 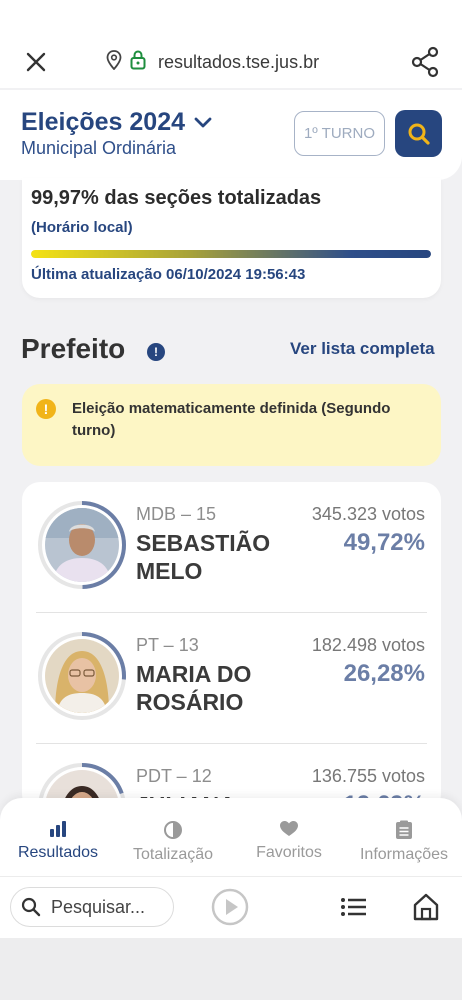 What do you see at coordinates (173, 842) in the screenshot?
I see `tab-totalizacao: Totalização` at bounding box center [173, 842].